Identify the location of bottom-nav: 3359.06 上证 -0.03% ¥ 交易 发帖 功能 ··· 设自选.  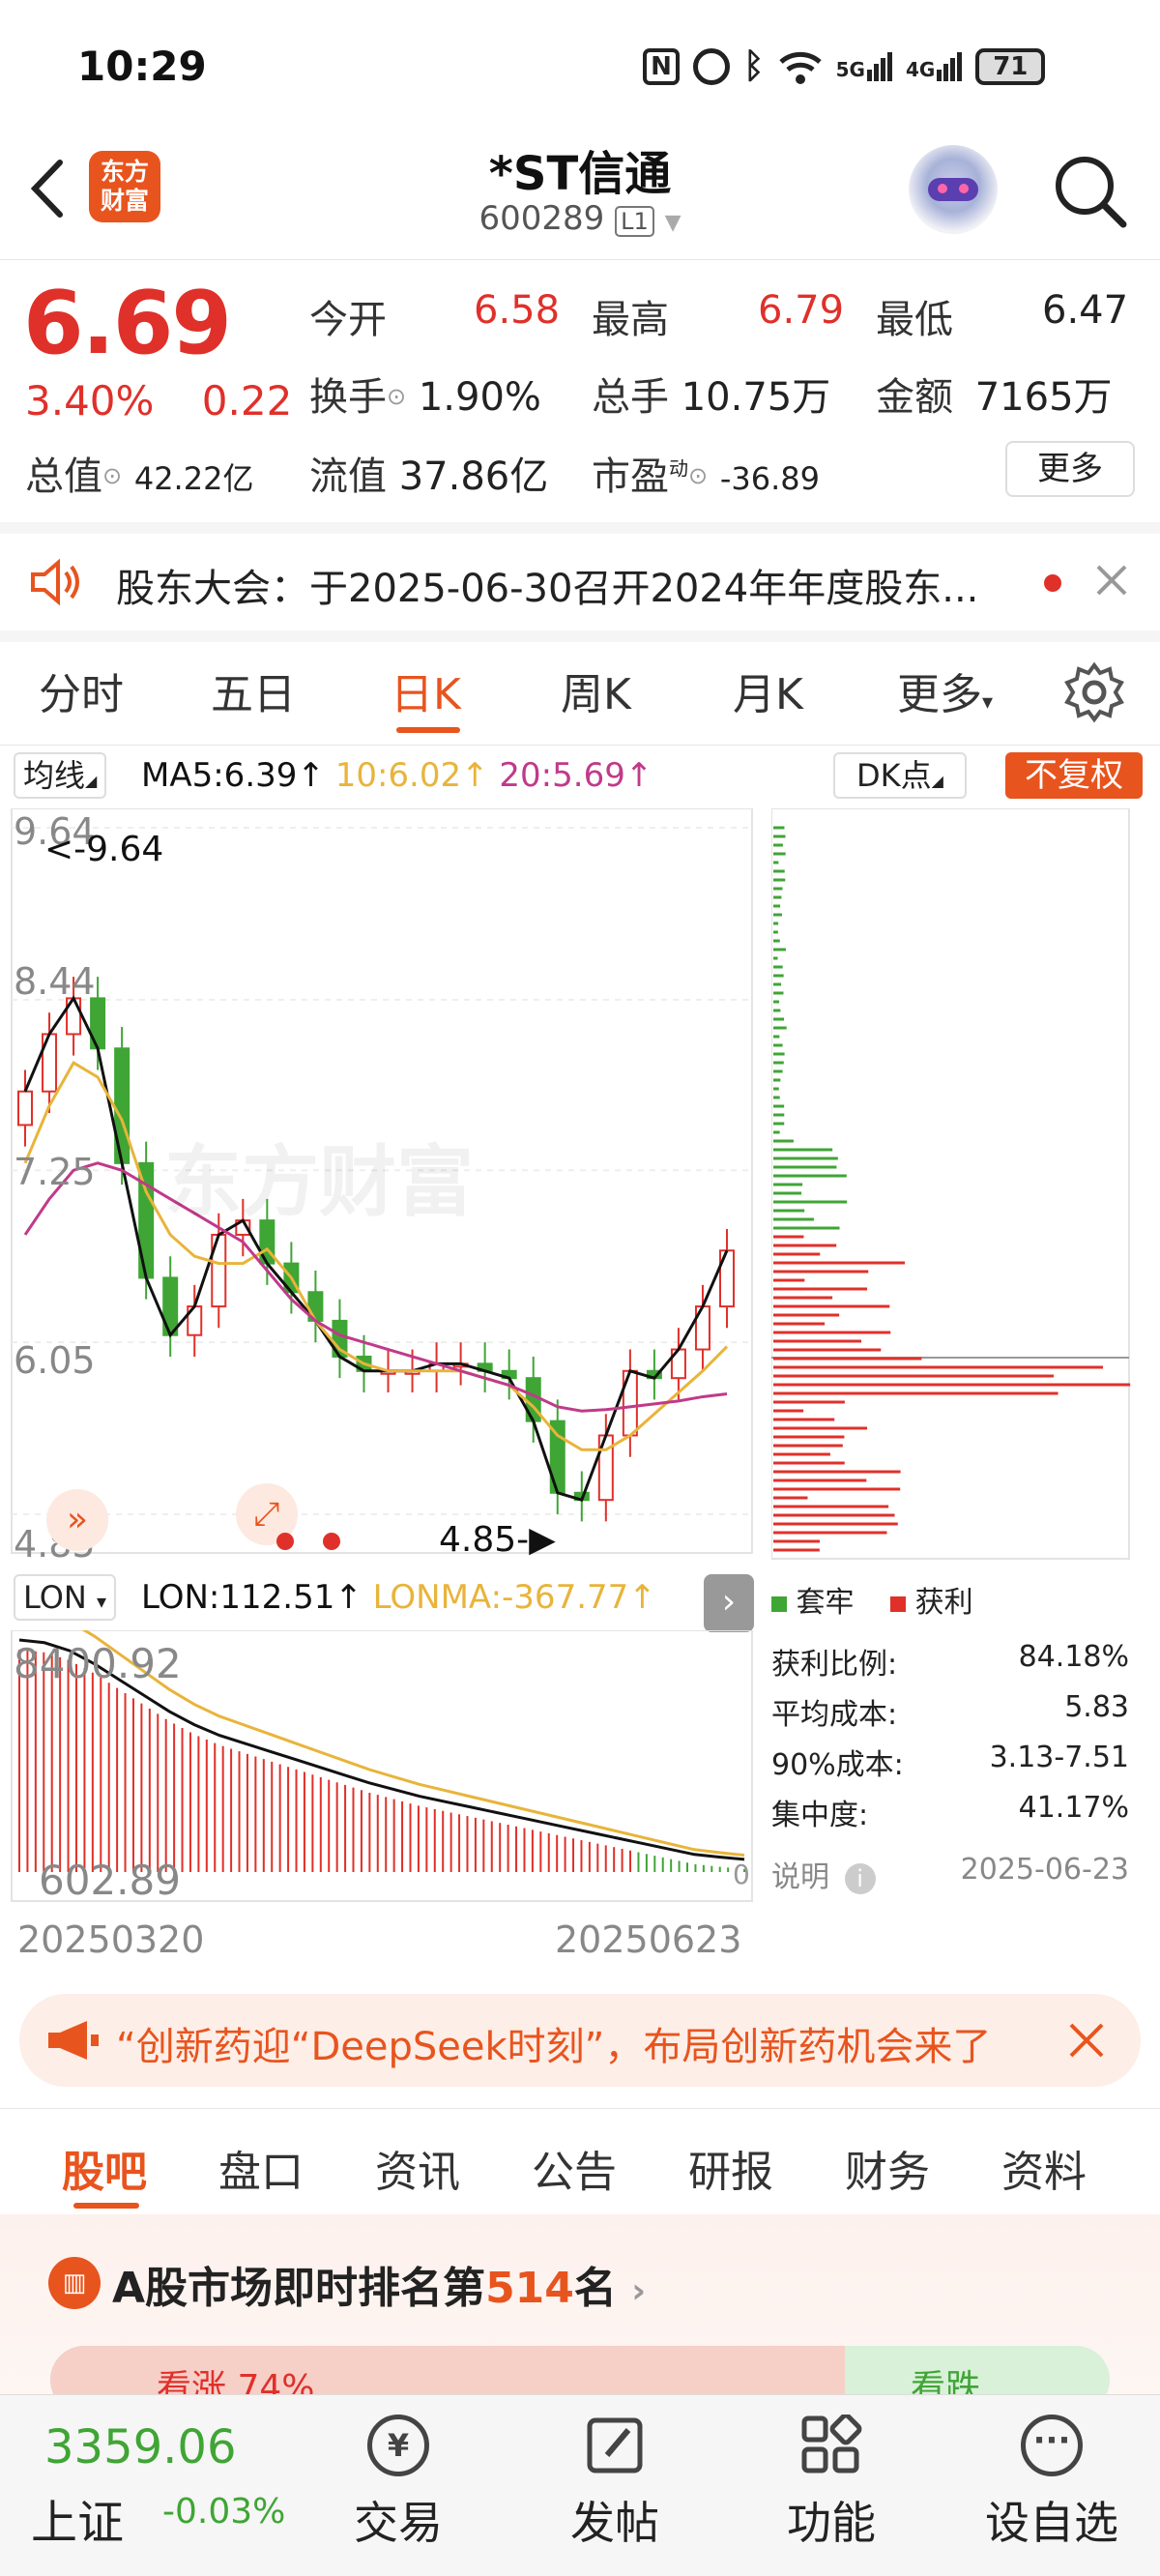
(580, 2485).